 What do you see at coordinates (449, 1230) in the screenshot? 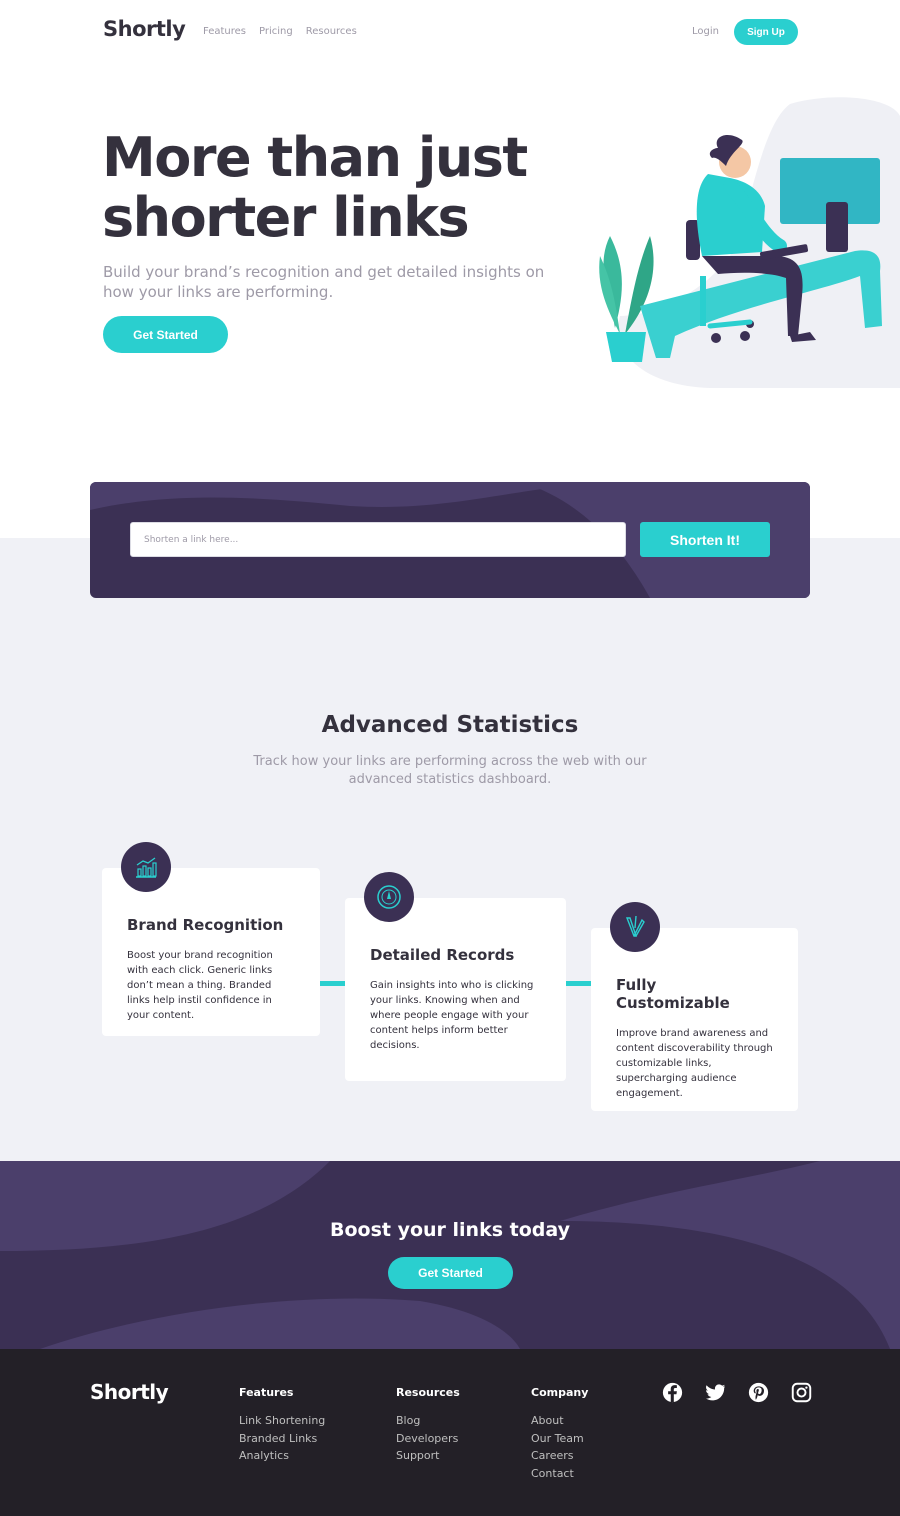
I see `boost-title: Boost your links today` at bounding box center [449, 1230].